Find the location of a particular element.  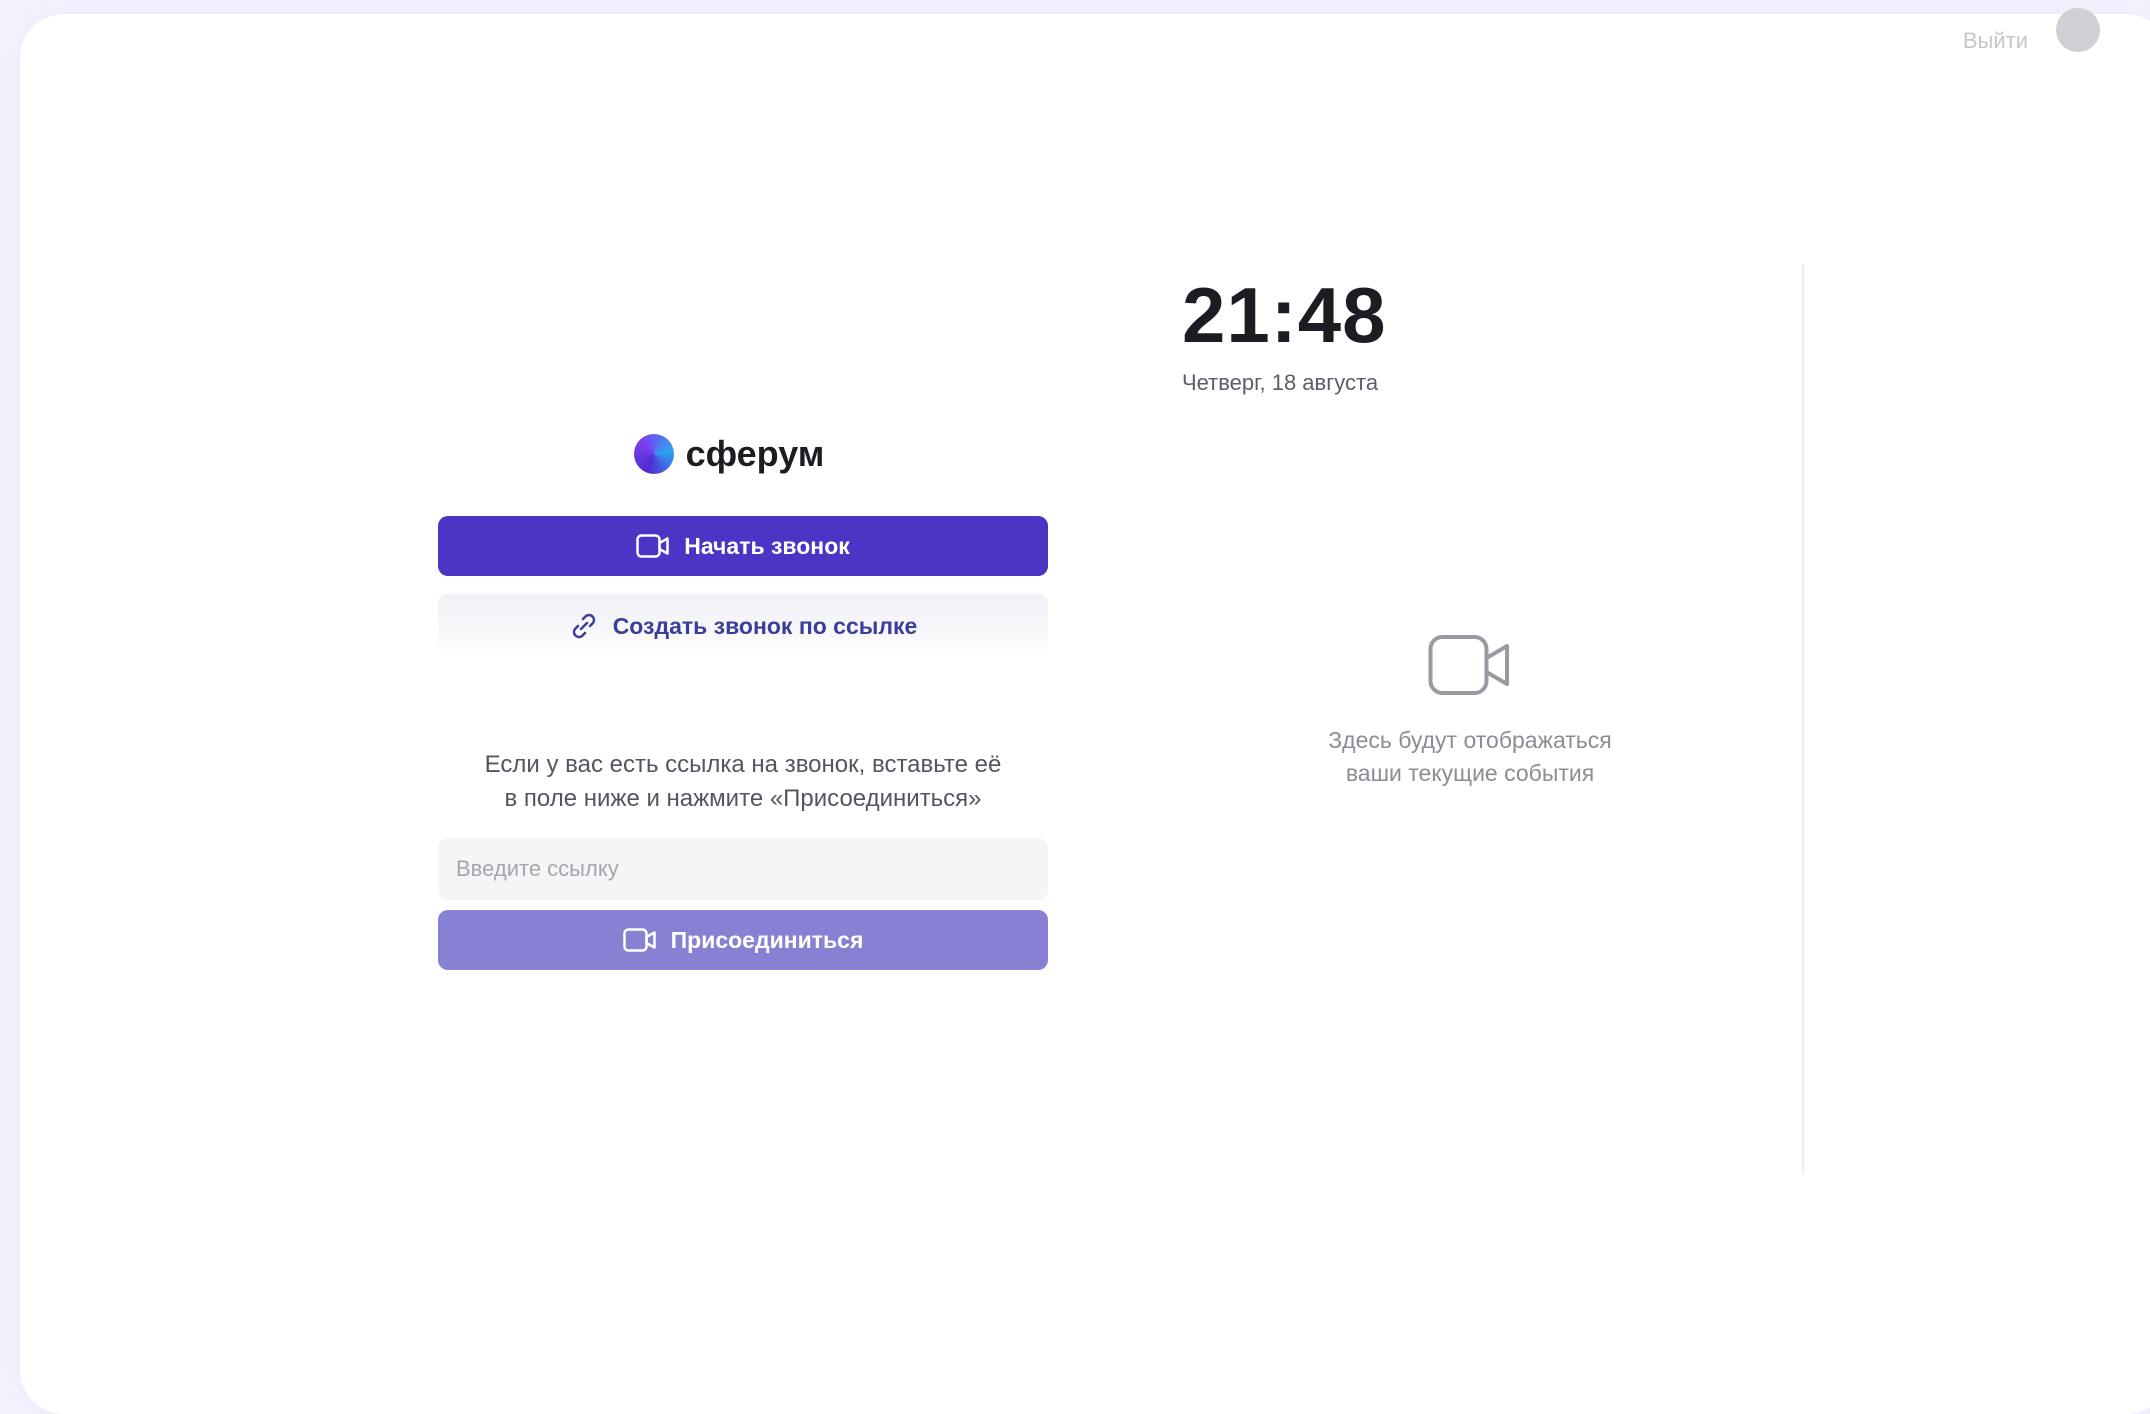

create-link-call-label: Создать звонок по ссылке is located at coordinates (765, 625).